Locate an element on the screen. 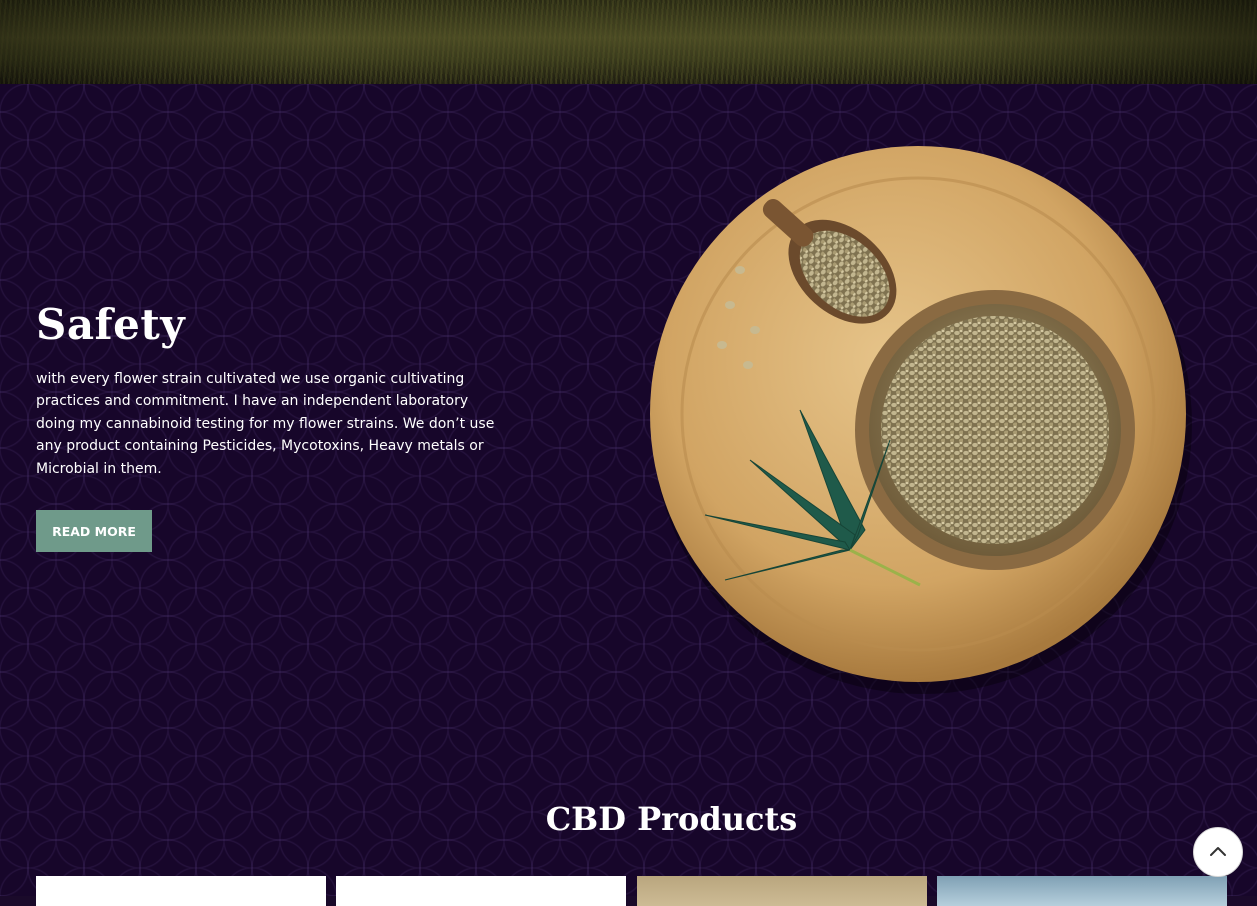  read-more-button: READ MORE is located at coordinates (94, 531).